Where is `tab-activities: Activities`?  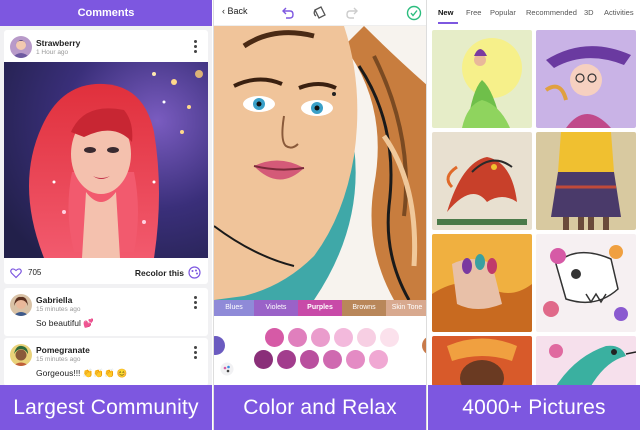
tab-activities: Activities is located at coordinates (619, 12).